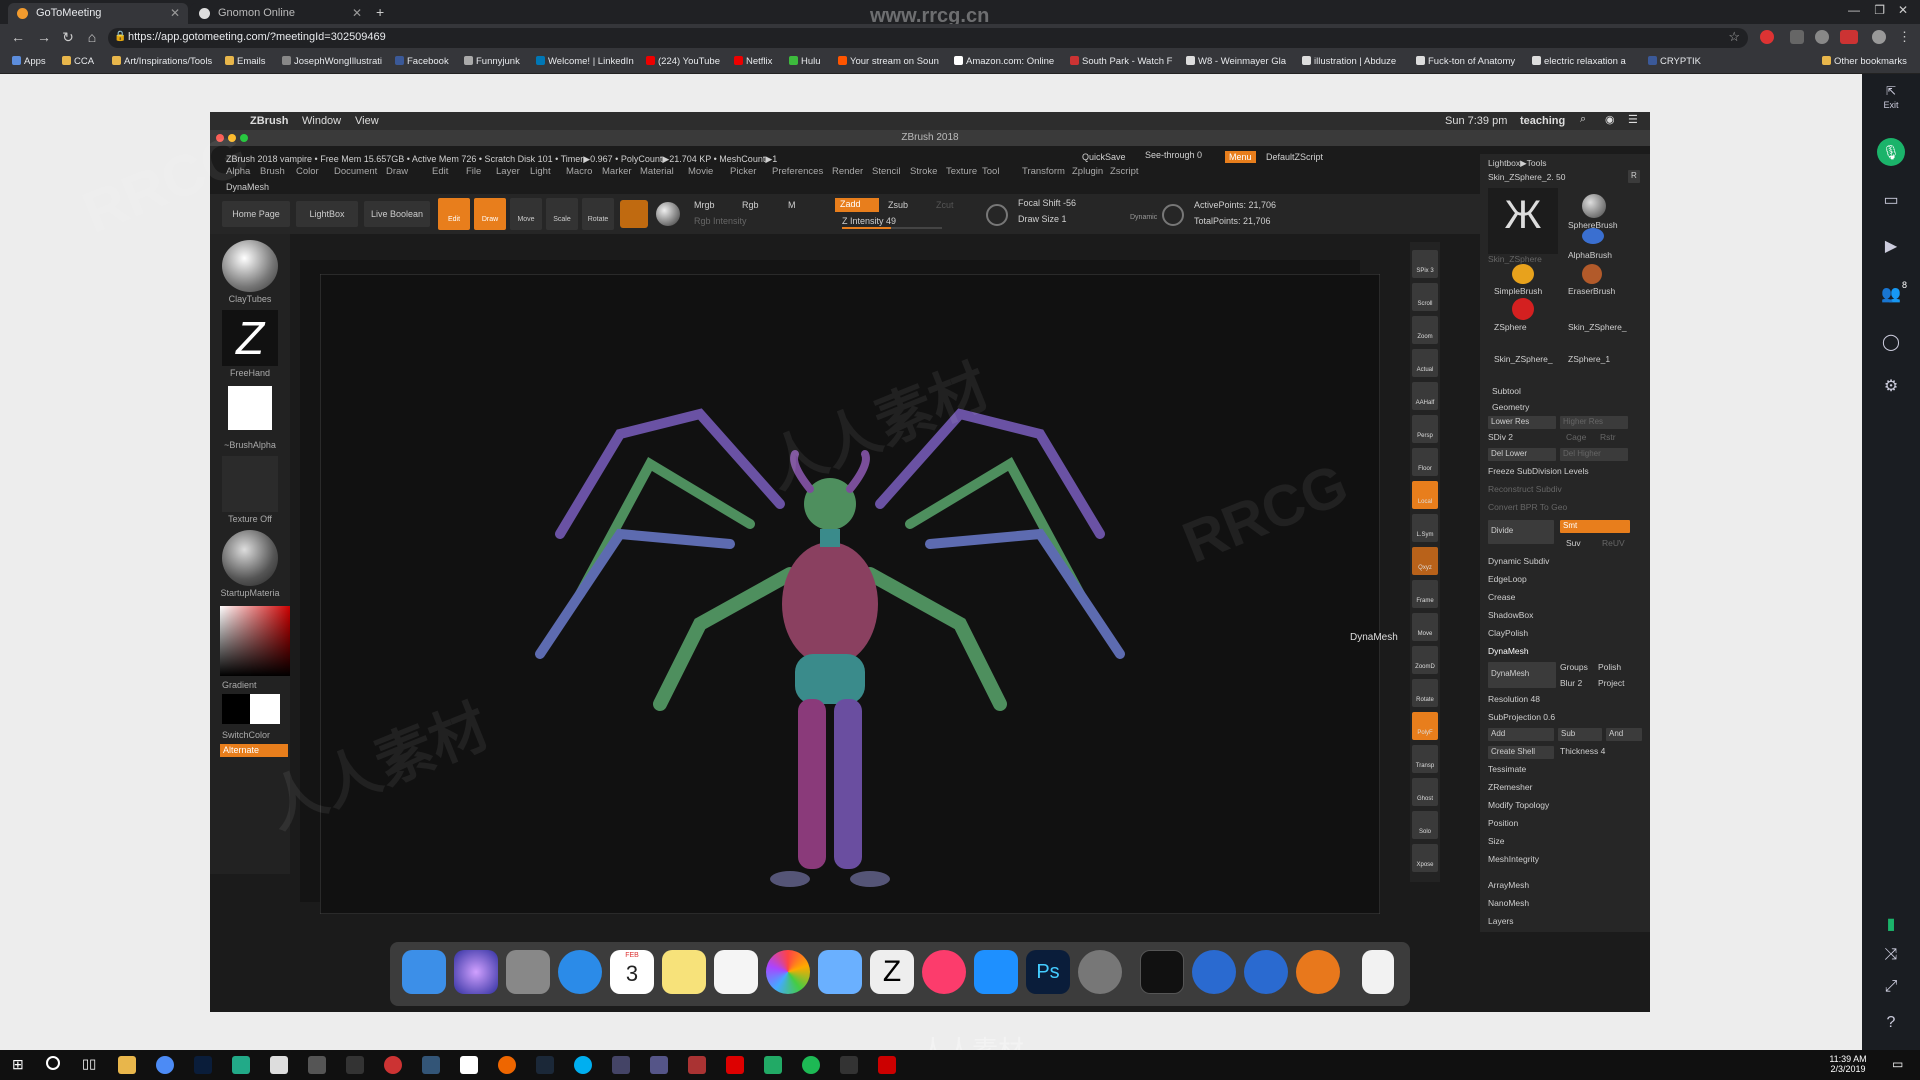 The height and width of the screenshot is (1080, 1920). I want to click on crease-header: Crease, so click(1501, 597).